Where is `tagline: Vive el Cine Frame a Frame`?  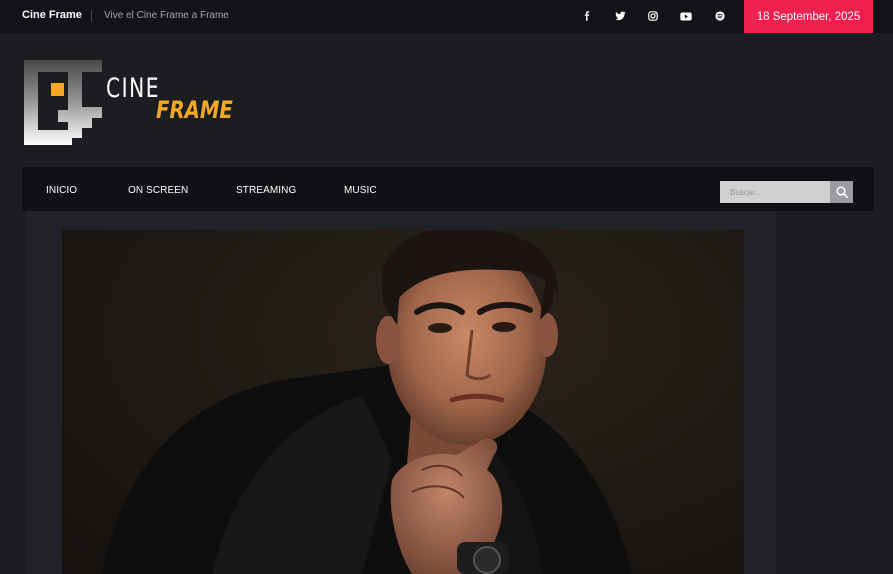 tagline: Vive el Cine Frame a Frame is located at coordinates (166, 15).